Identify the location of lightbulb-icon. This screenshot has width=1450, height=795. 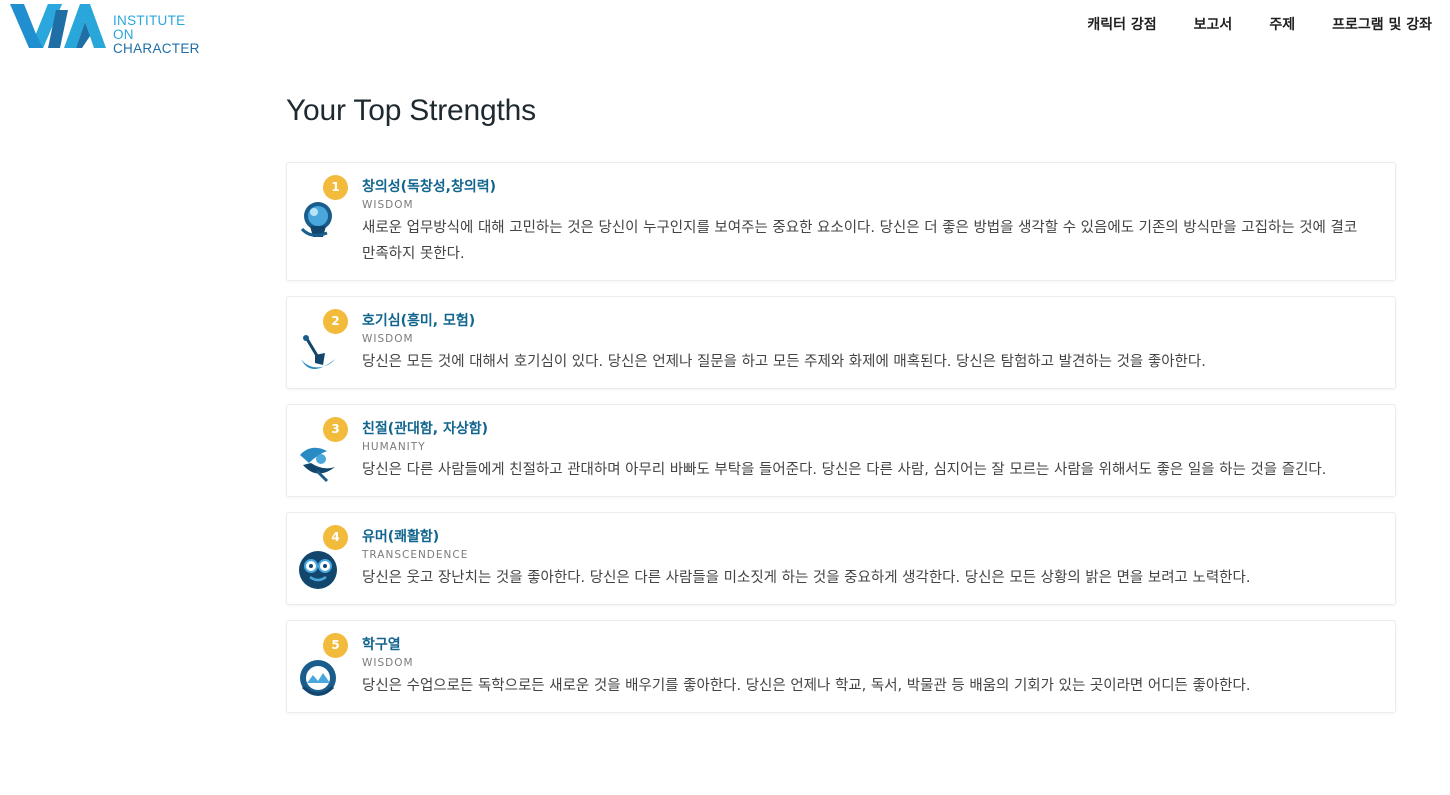
(316, 219).